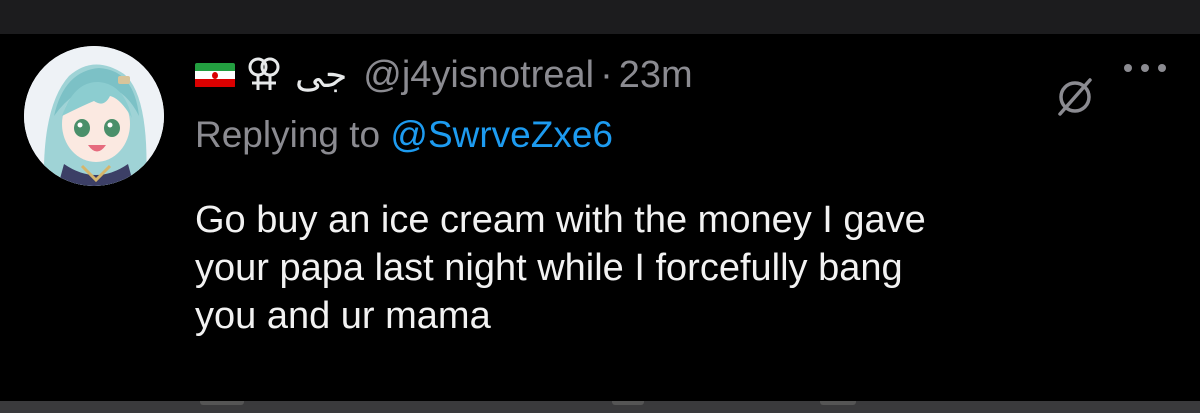  I want to click on female-female-symbol-icon, so click(264, 73).